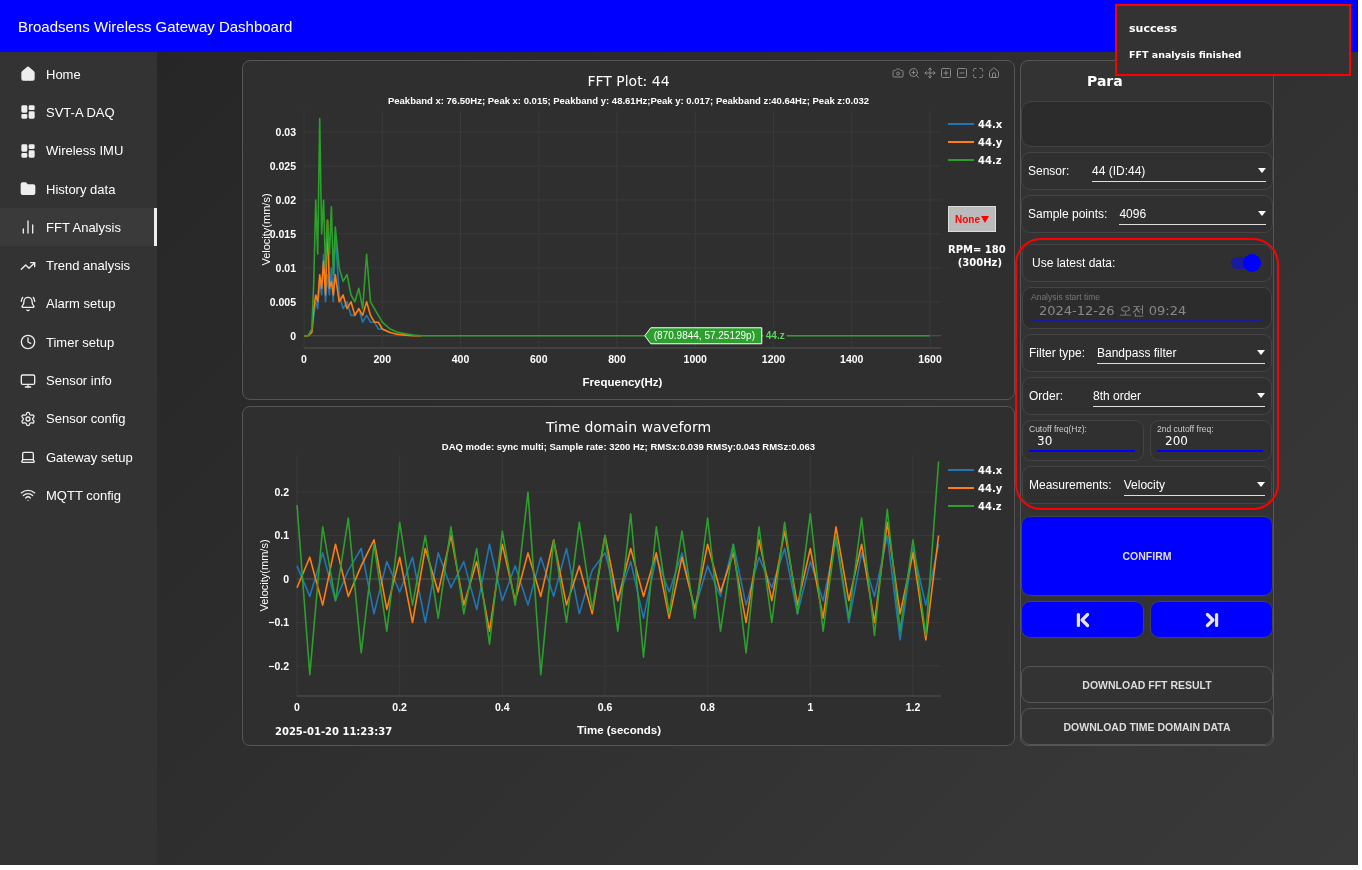  I want to click on sidebar-label: Trend analysis, so click(88, 266).